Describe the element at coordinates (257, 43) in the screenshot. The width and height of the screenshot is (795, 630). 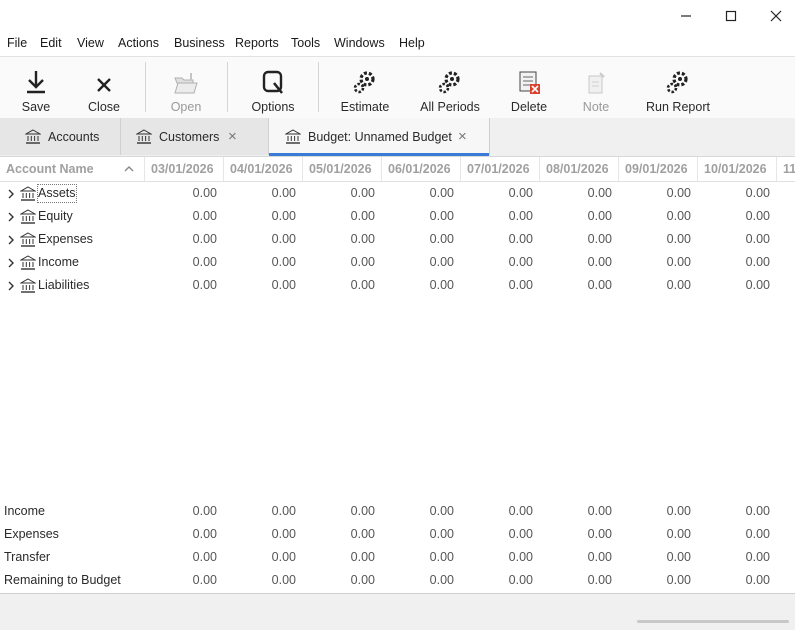
I see `menu-reports: Reports` at that location.